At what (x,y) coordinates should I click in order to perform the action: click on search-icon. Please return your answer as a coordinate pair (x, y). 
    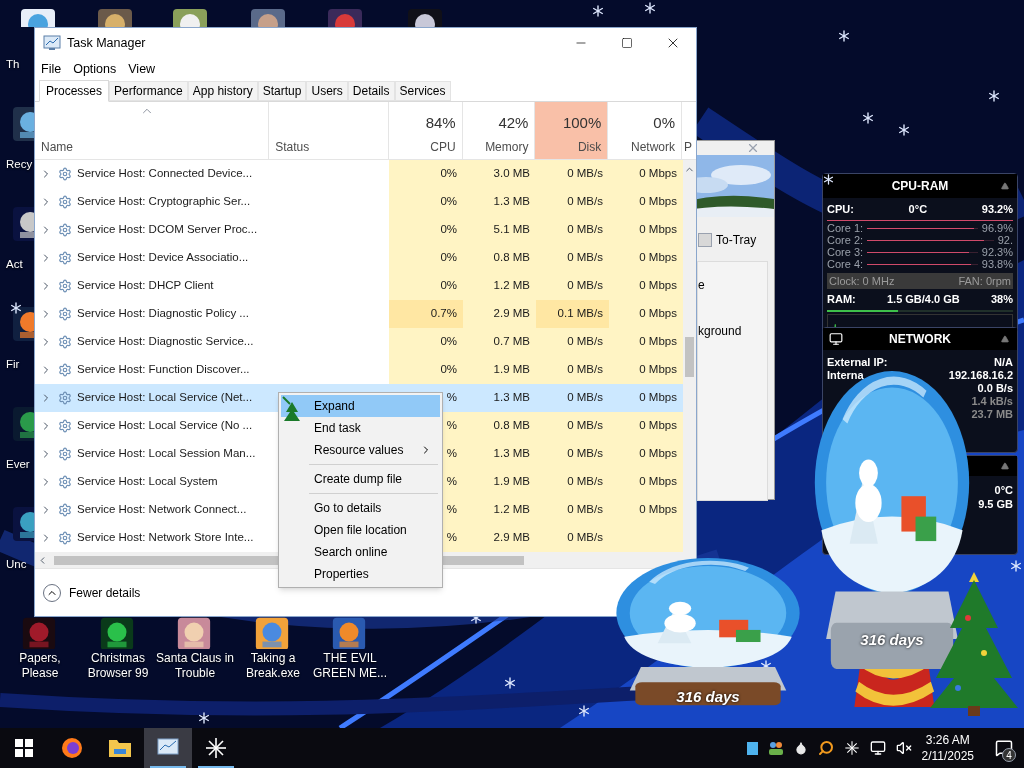
    Looking at the image, I should click on (825, 748).